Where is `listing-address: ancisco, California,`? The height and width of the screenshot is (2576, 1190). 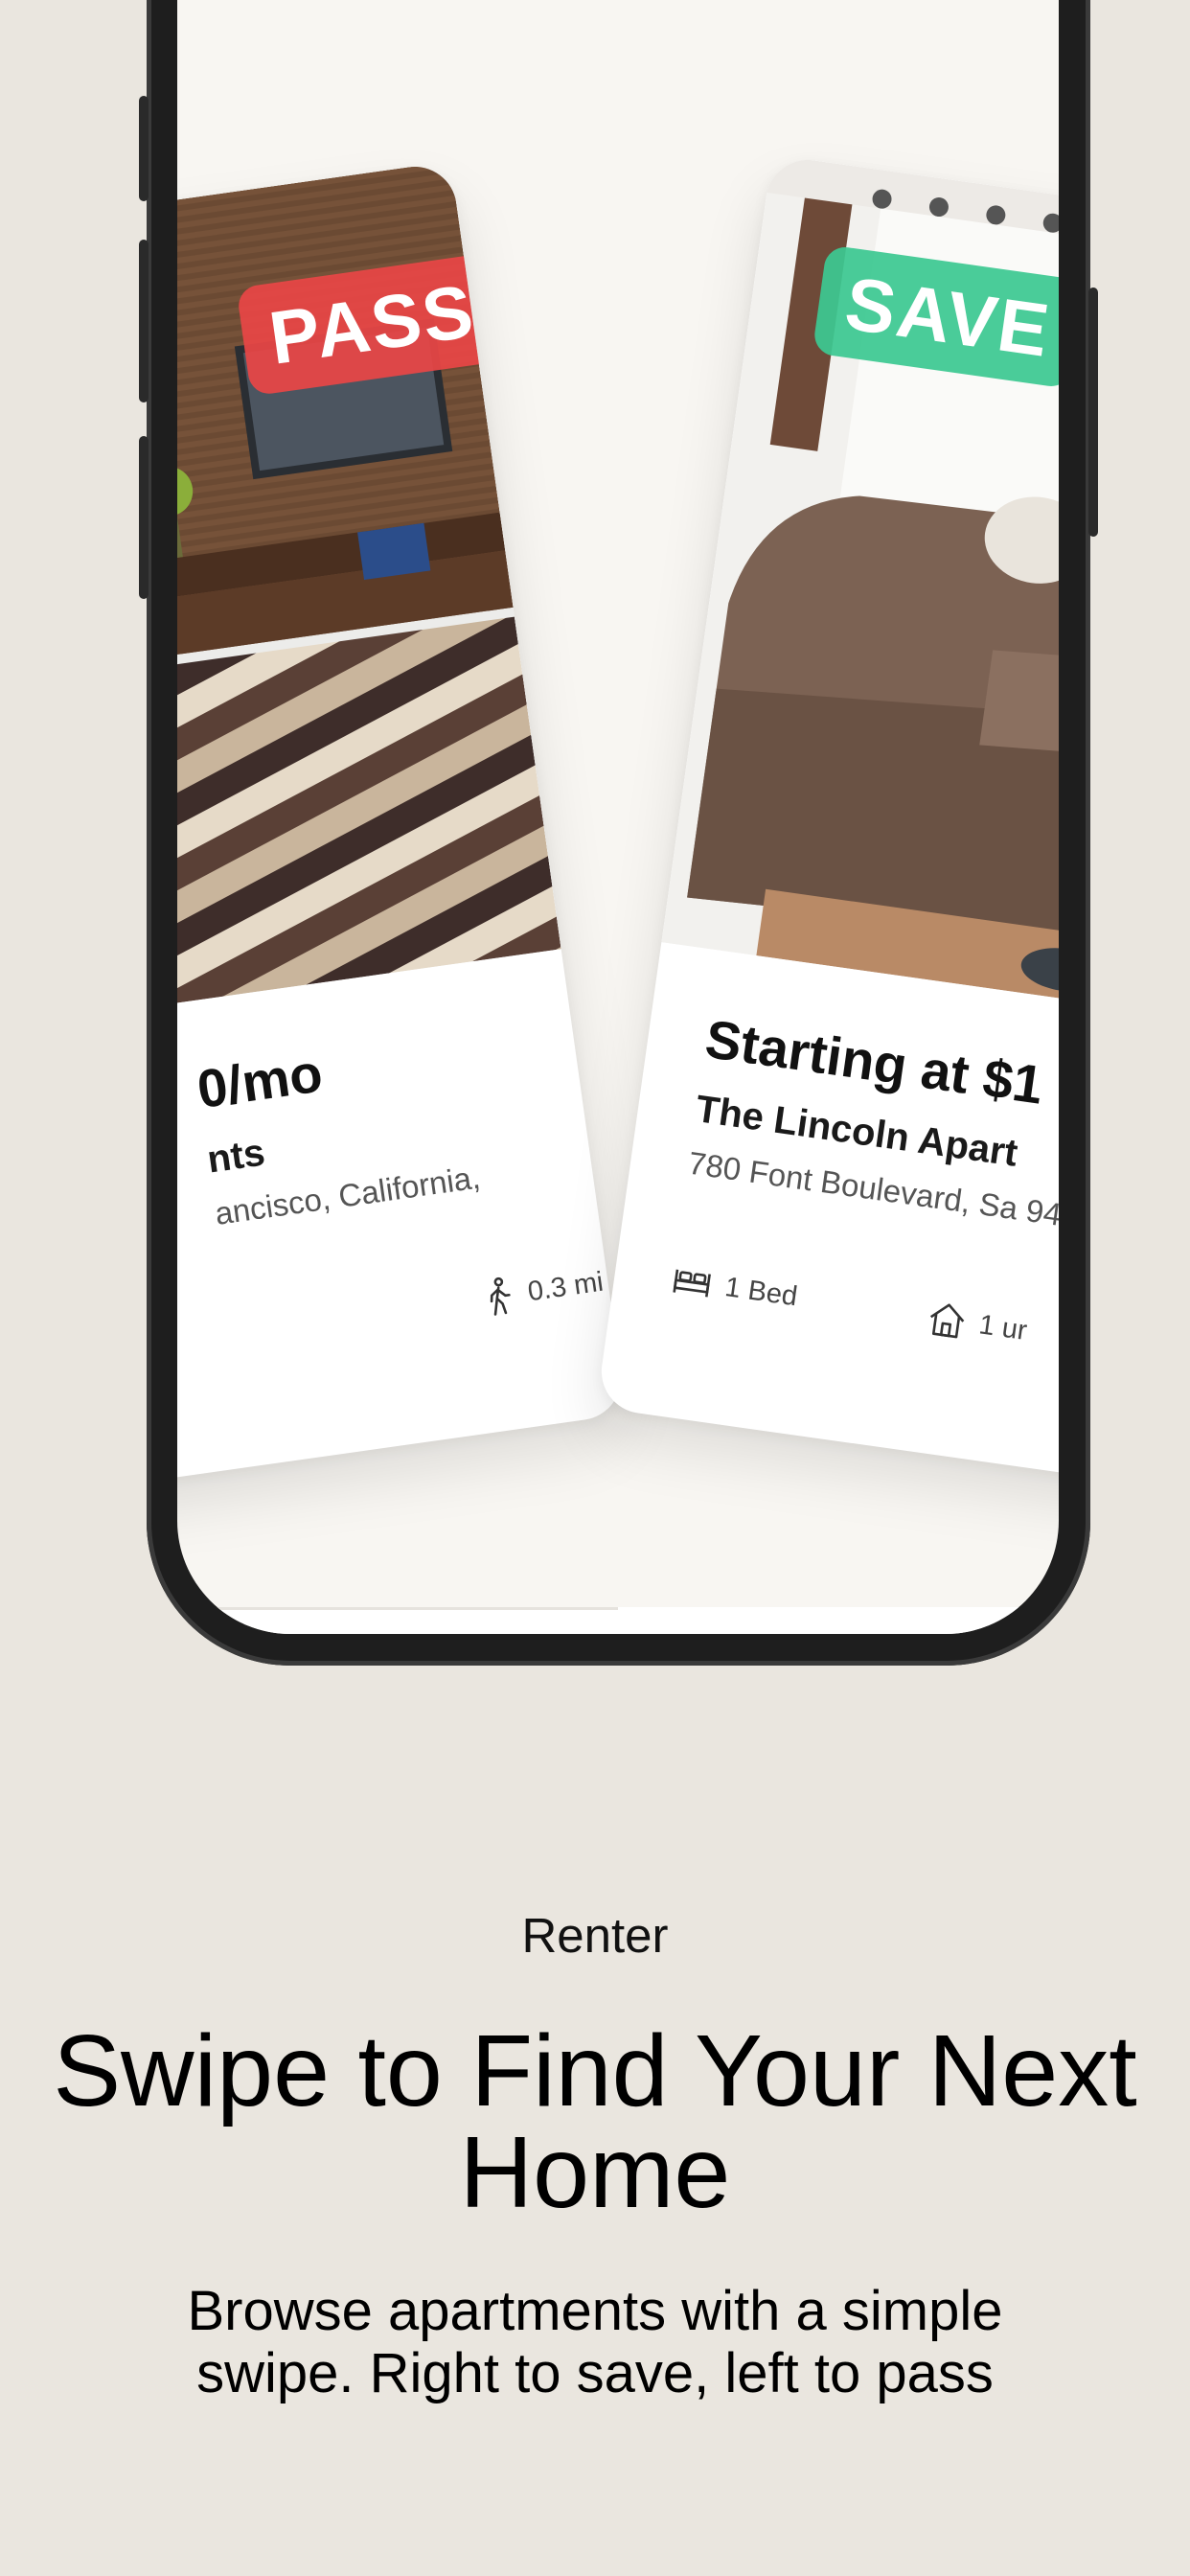
listing-address: ancisco, California, is located at coordinates (348, 1195).